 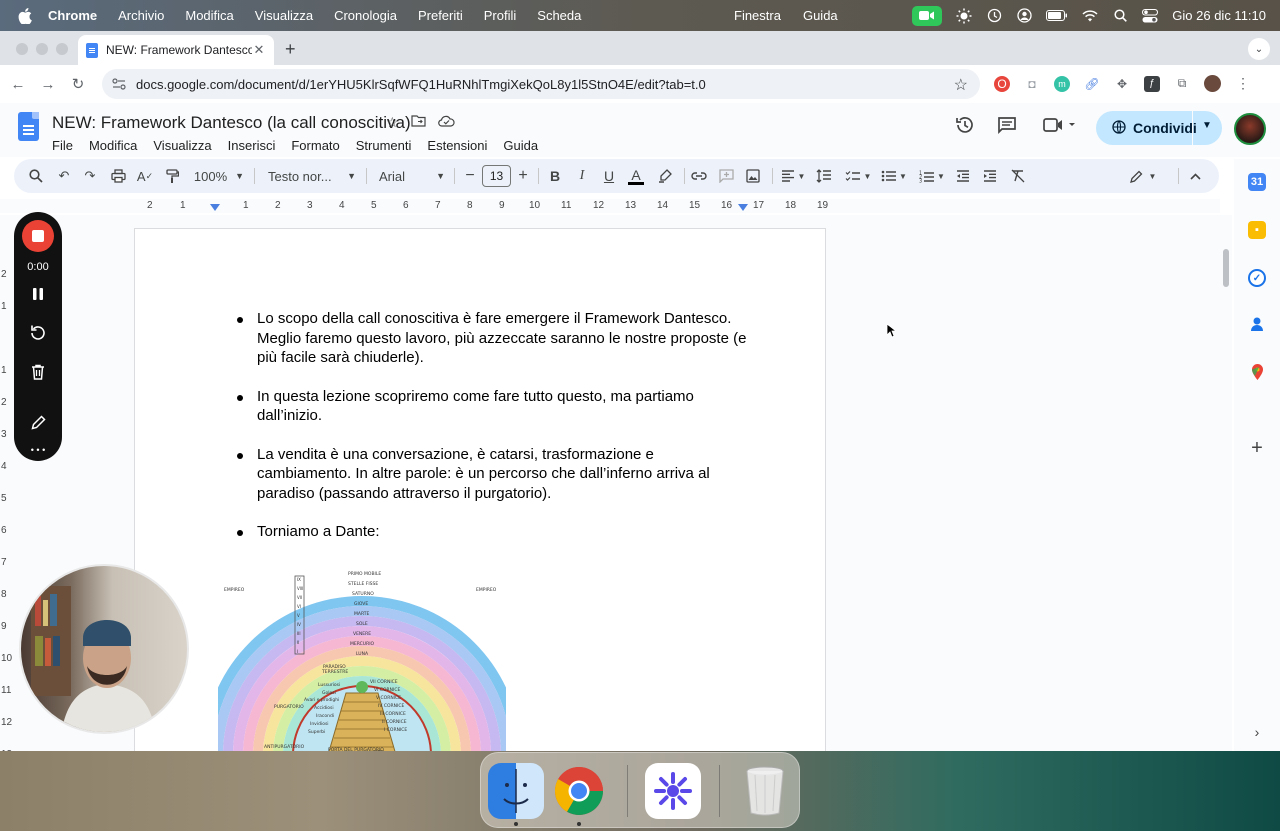 What do you see at coordinates (90, 176) in the screenshot?
I see `redo-icon: ↷` at bounding box center [90, 176].